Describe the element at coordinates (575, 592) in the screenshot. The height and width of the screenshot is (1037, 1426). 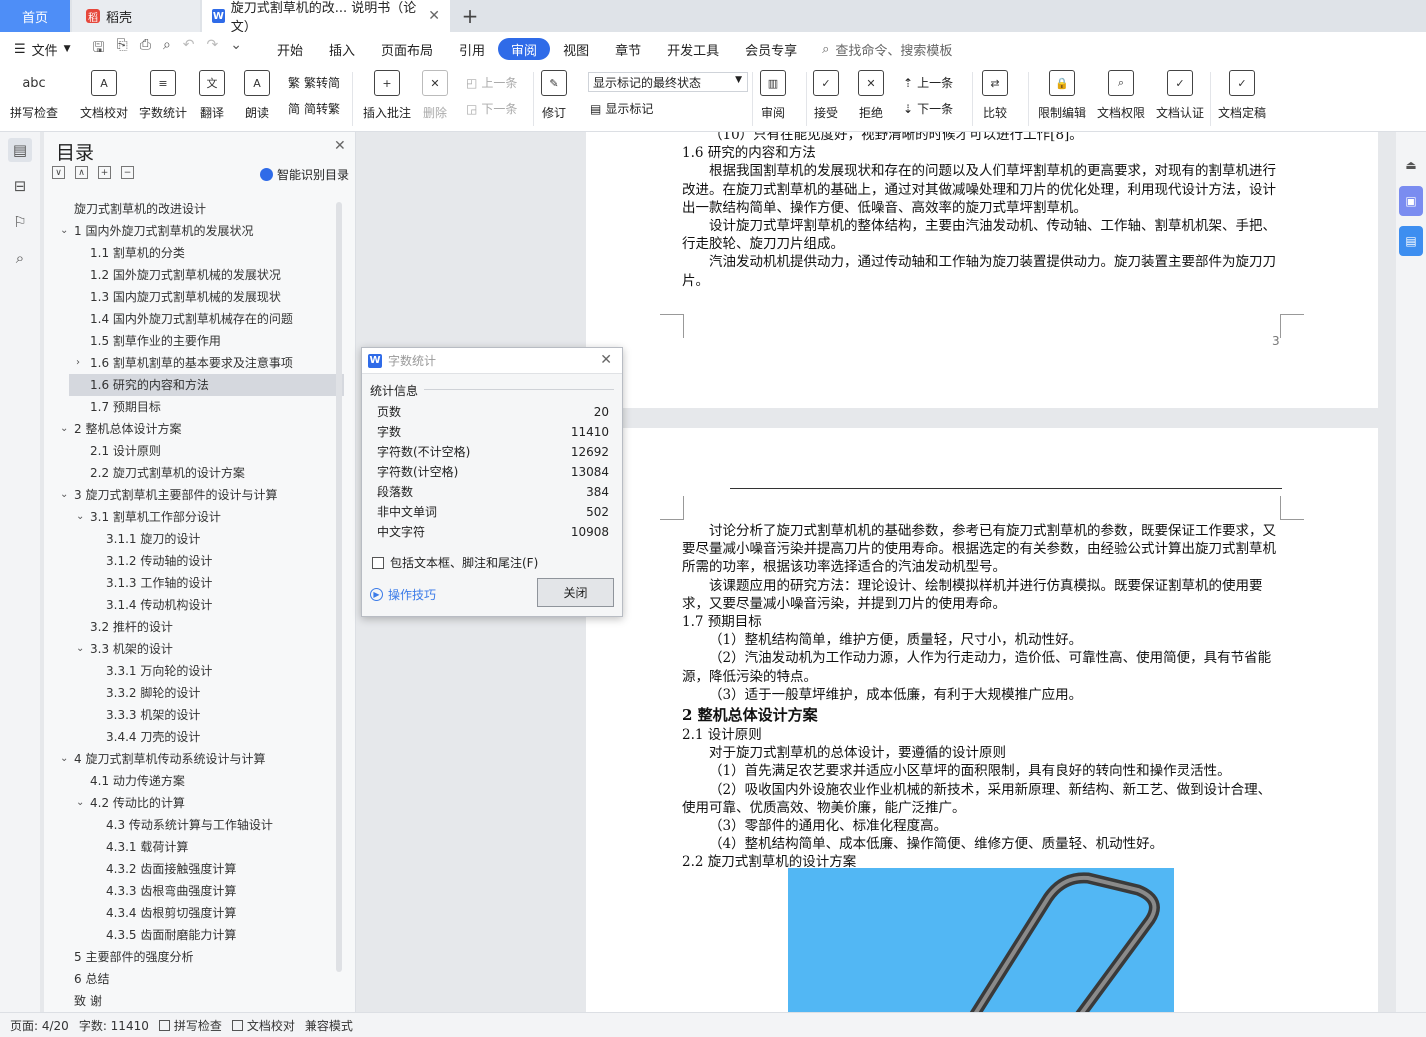
I see `close-button: 关闭` at that location.